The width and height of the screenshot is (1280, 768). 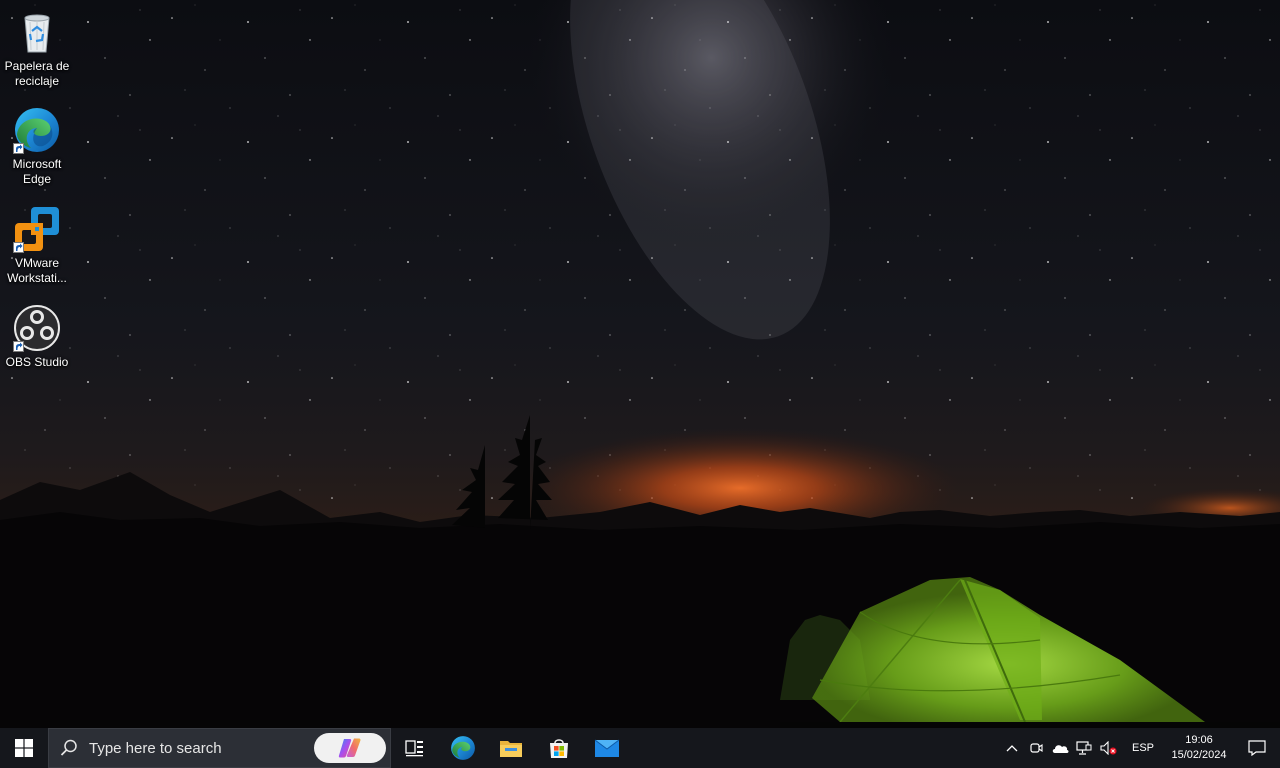 I want to click on desktop-icon-label: OBS Studio, so click(x=37, y=362).